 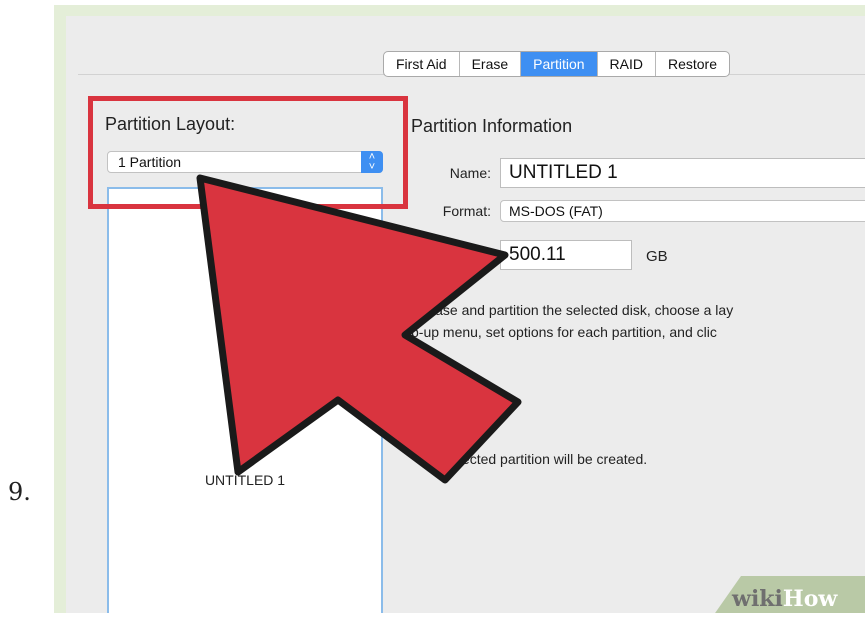 I want to click on partition-info-title: Partition Information, so click(x=492, y=126).